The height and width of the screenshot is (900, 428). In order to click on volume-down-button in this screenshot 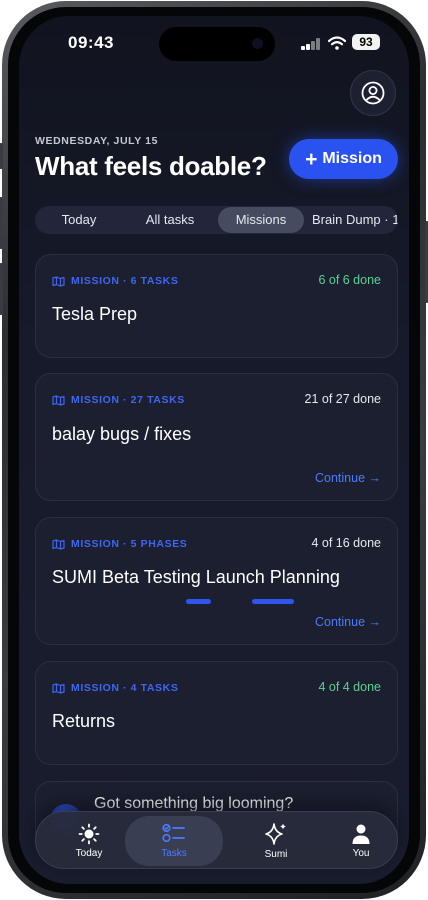, I will do `click(1, 289)`.